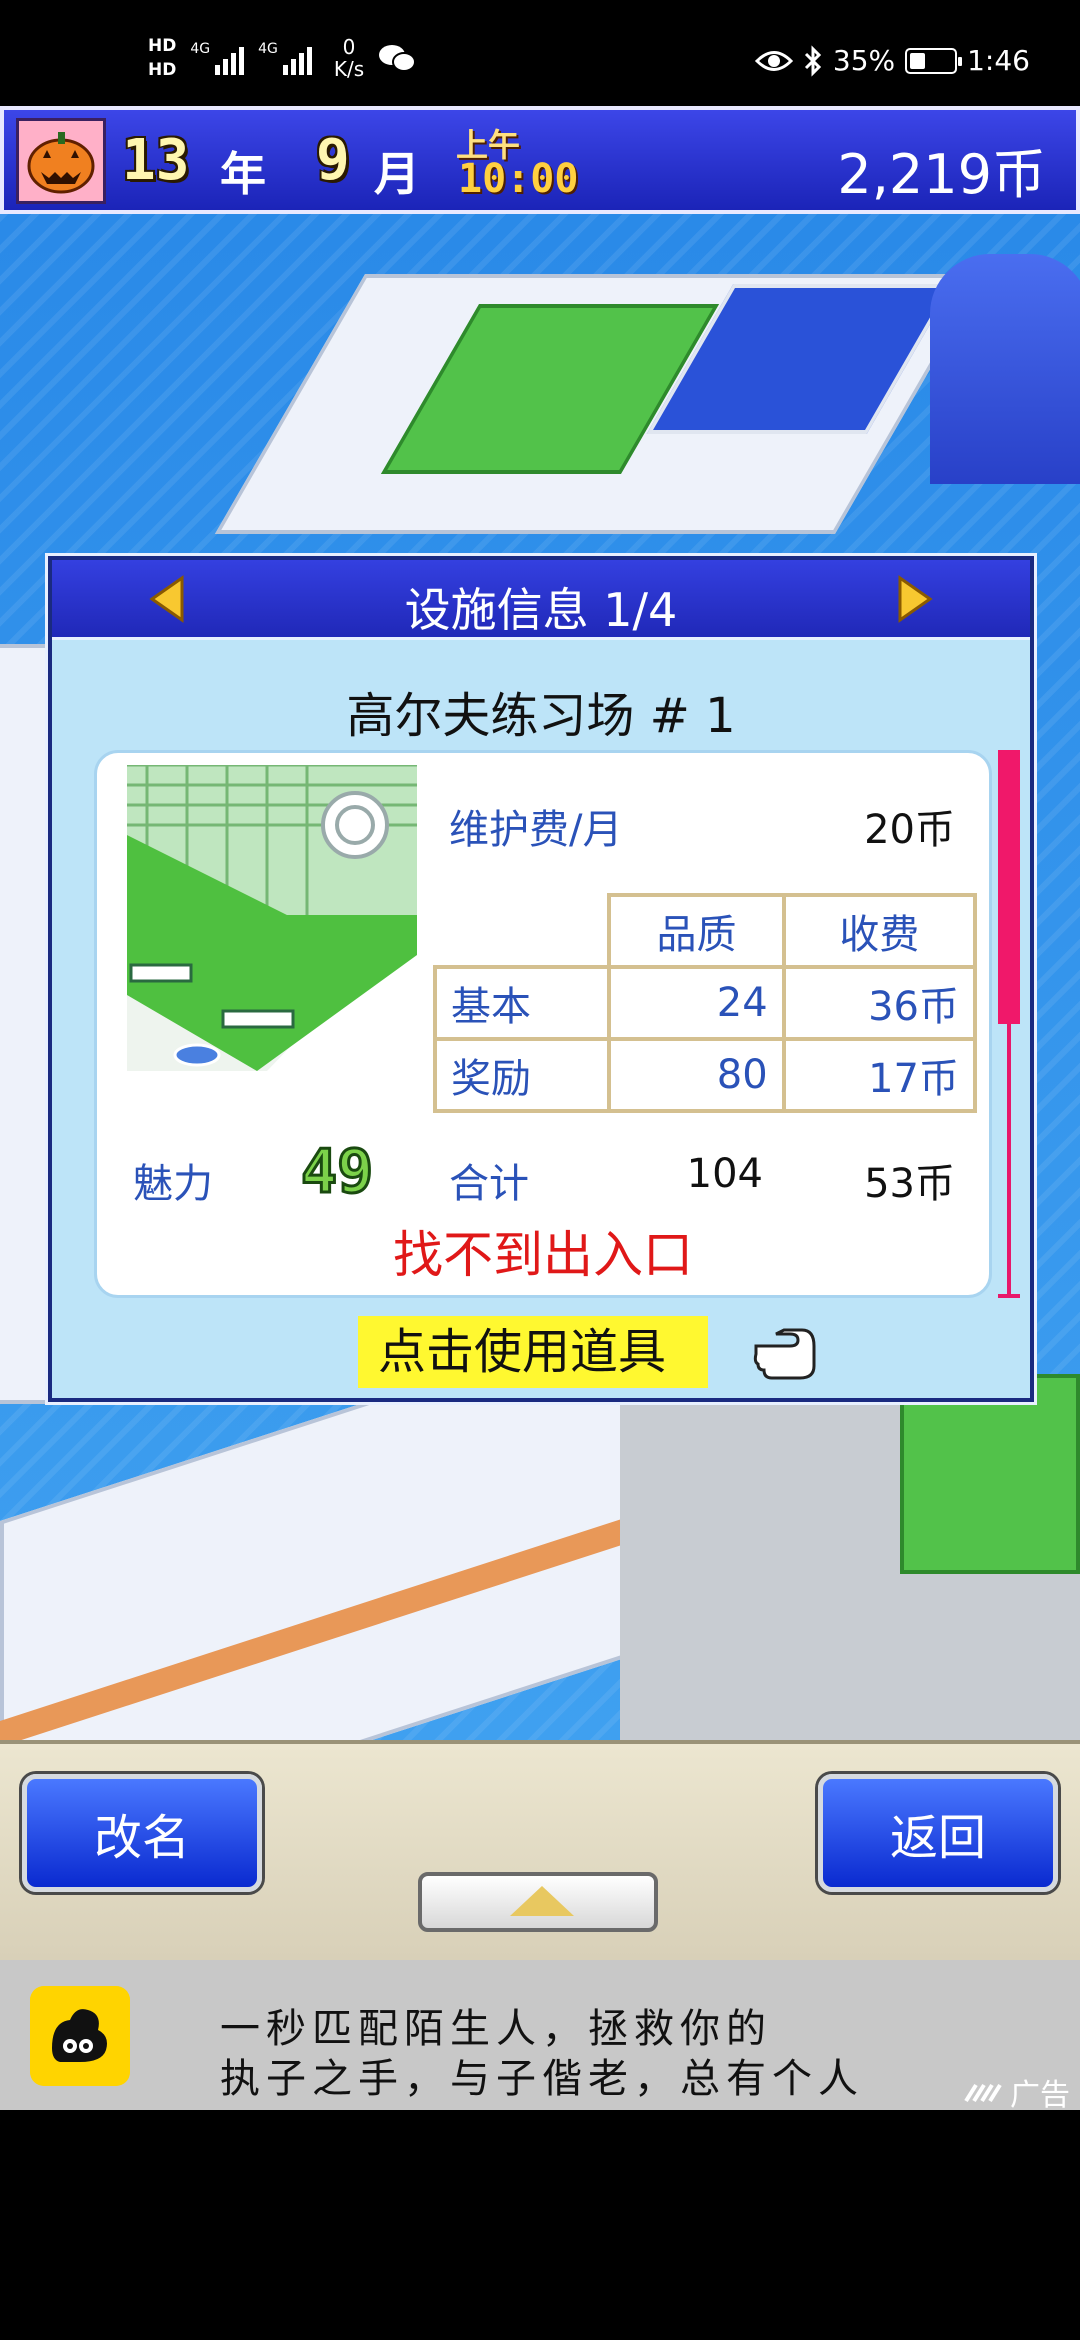  Describe the element at coordinates (541, 610) in the screenshot. I see `panel-title: 设施信息 1/4` at that location.